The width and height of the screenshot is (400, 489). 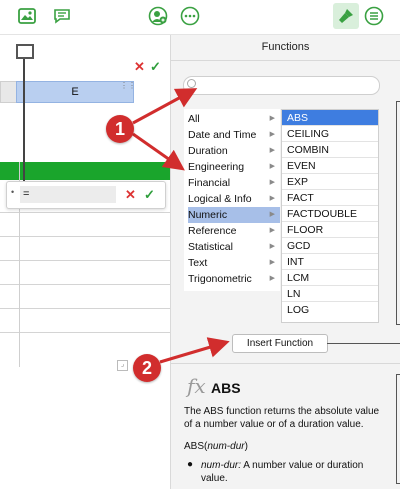 What do you see at coordinates (280, 343) in the screenshot?
I see `insert-function-button: Insert Function` at bounding box center [280, 343].